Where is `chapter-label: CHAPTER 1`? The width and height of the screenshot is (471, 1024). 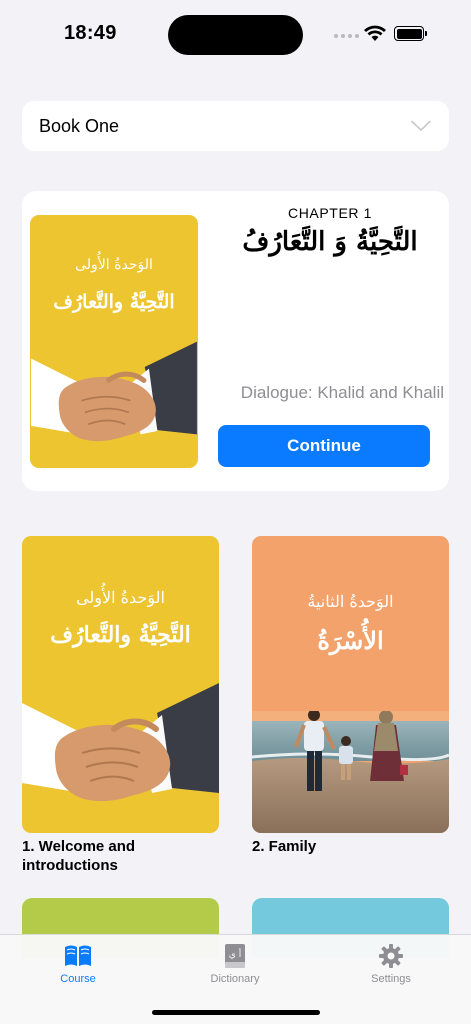
chapter-label: CHAPTER 1 is located at coordinates (330, 213).